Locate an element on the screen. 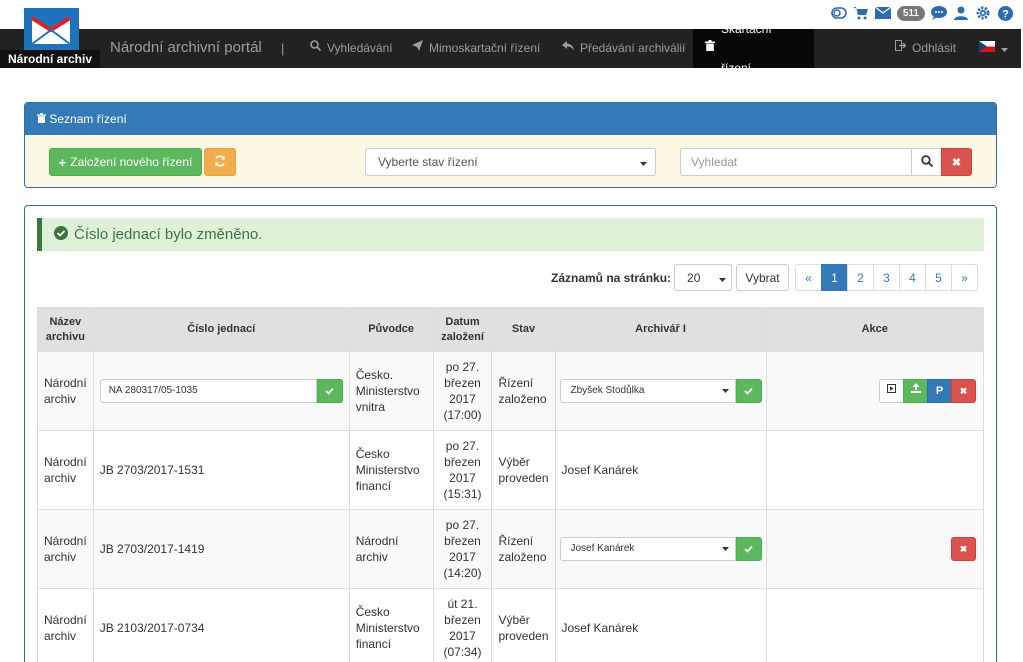  column-header: Název archivu is located at coordinates (65, 329).